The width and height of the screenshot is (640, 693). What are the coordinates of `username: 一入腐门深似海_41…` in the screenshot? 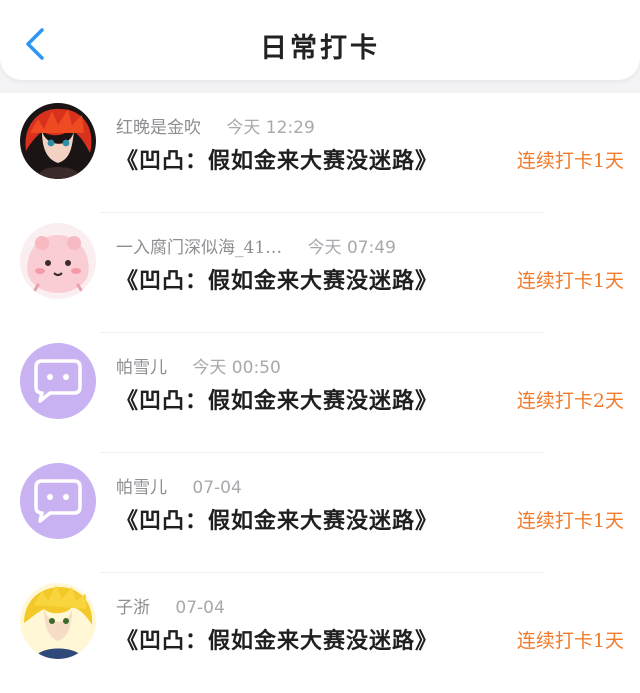 It's located at (199, 248).